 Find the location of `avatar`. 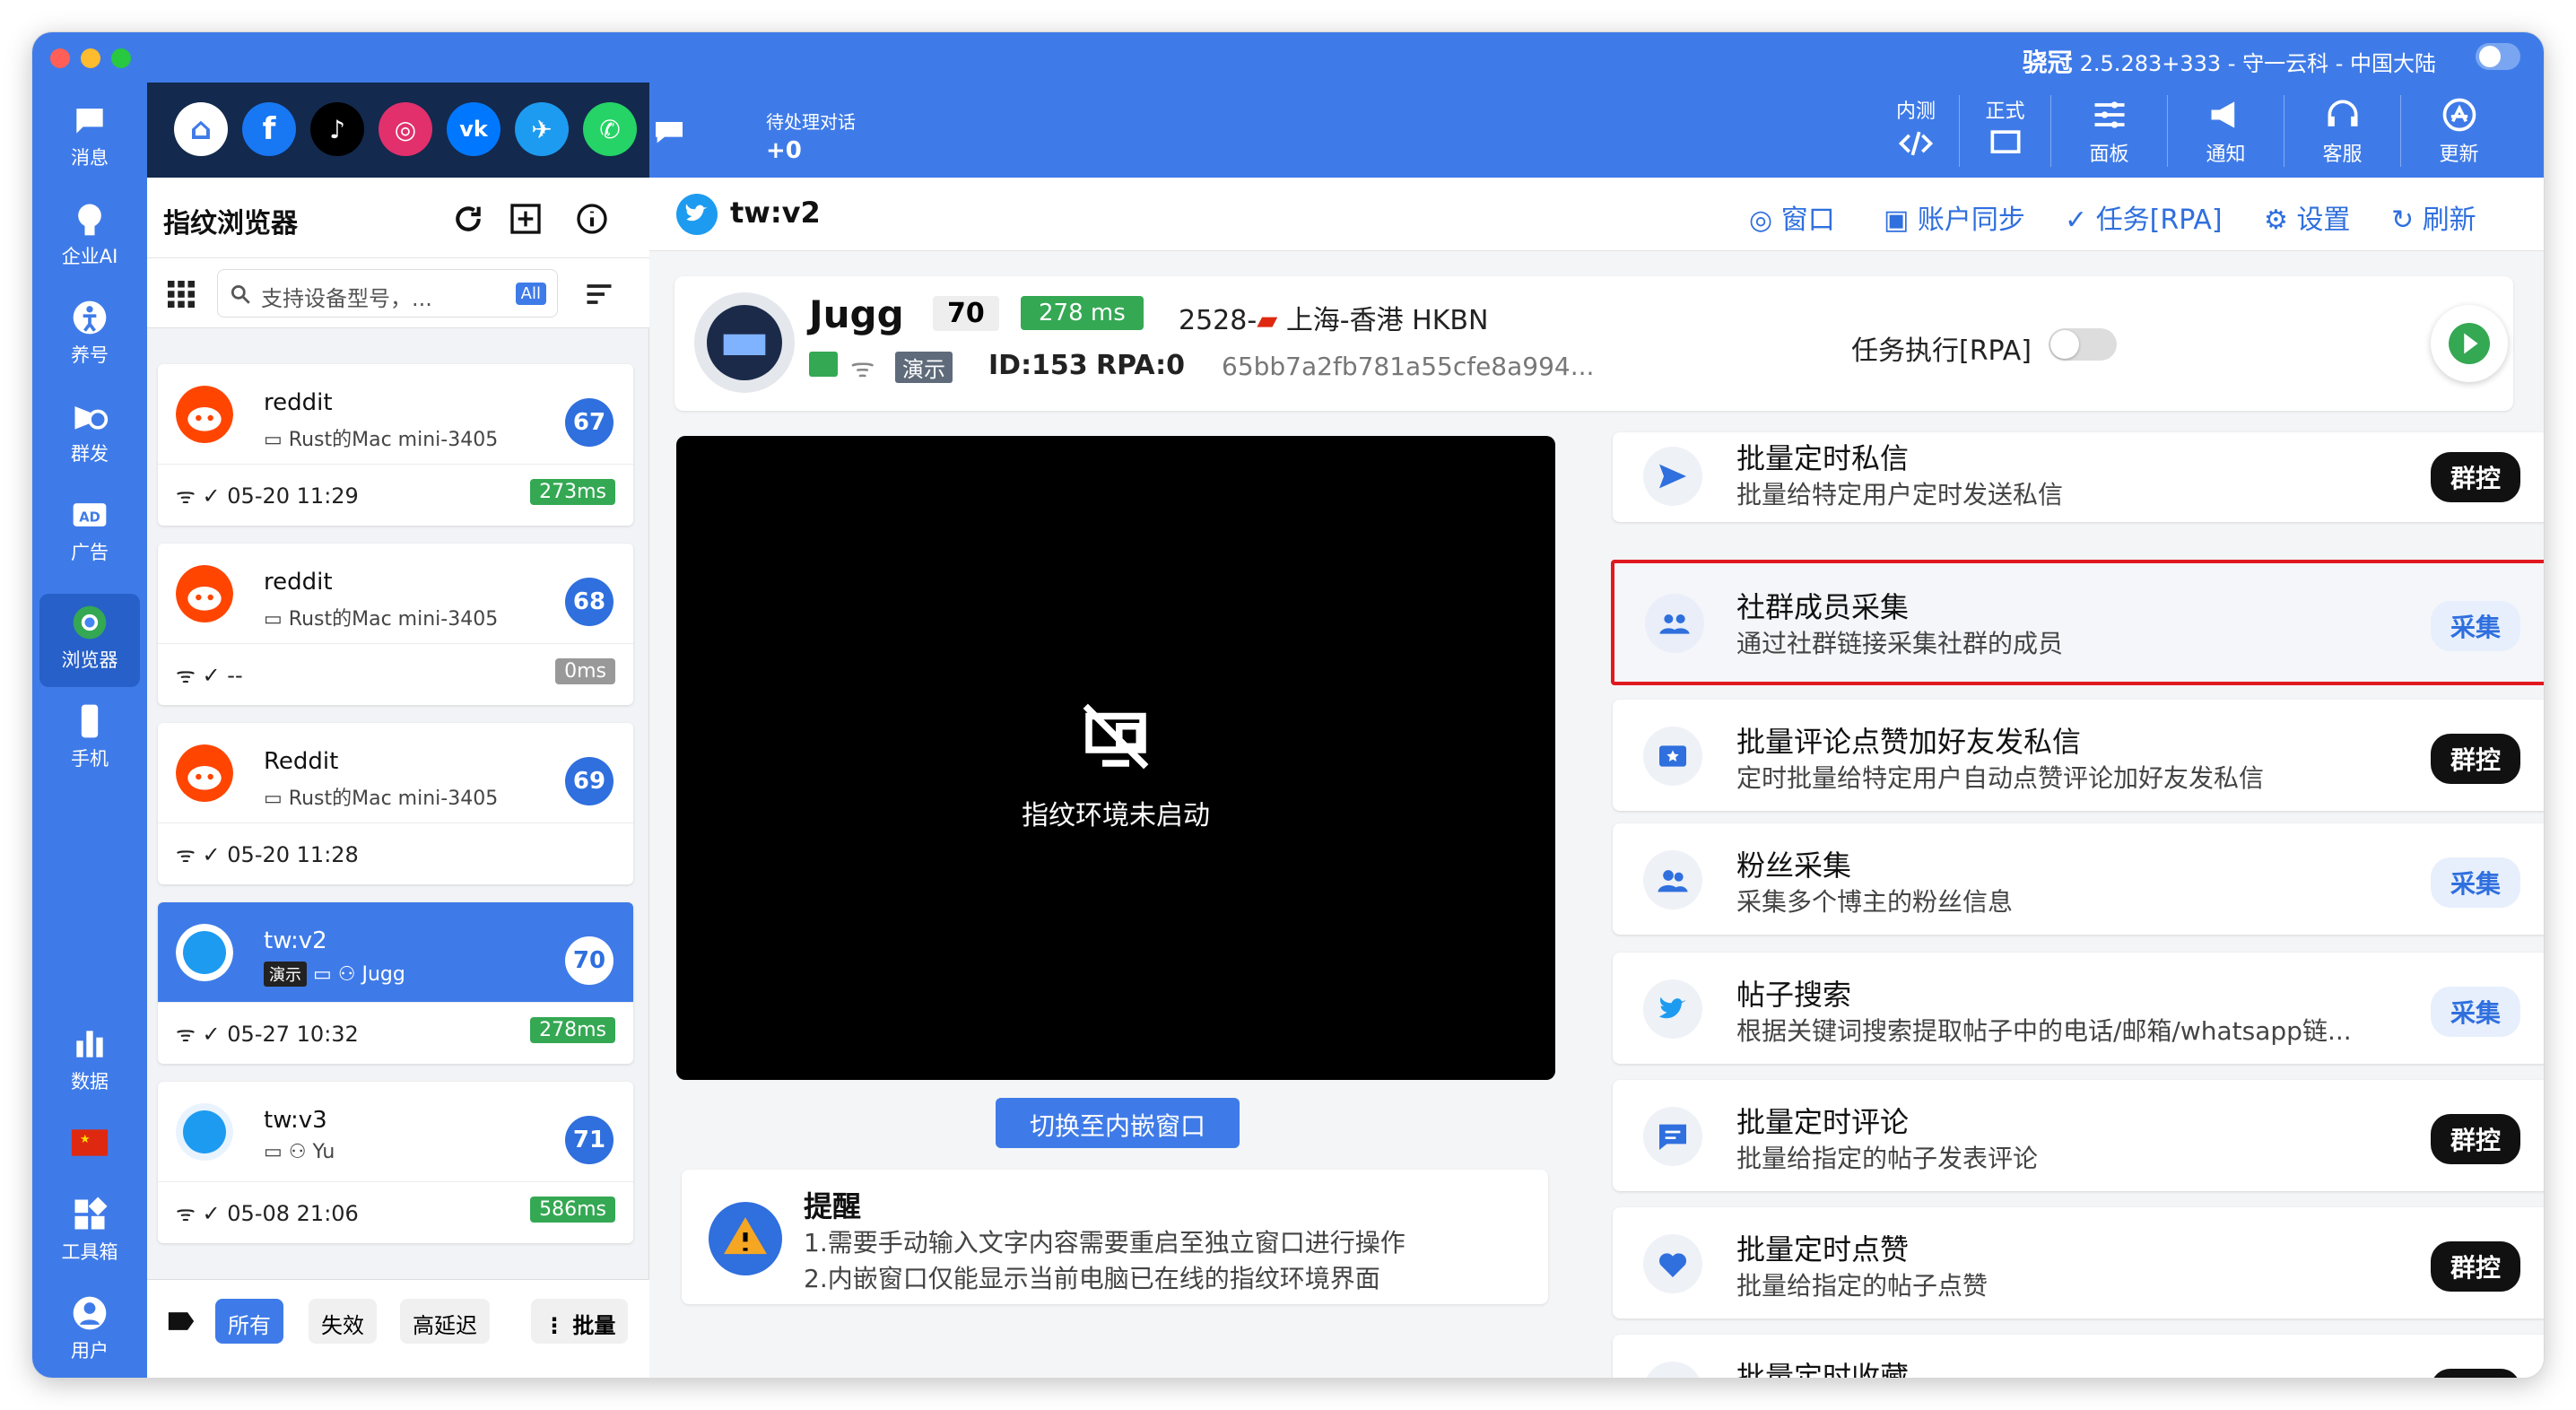

avatar is located at coordinates (744, 343).